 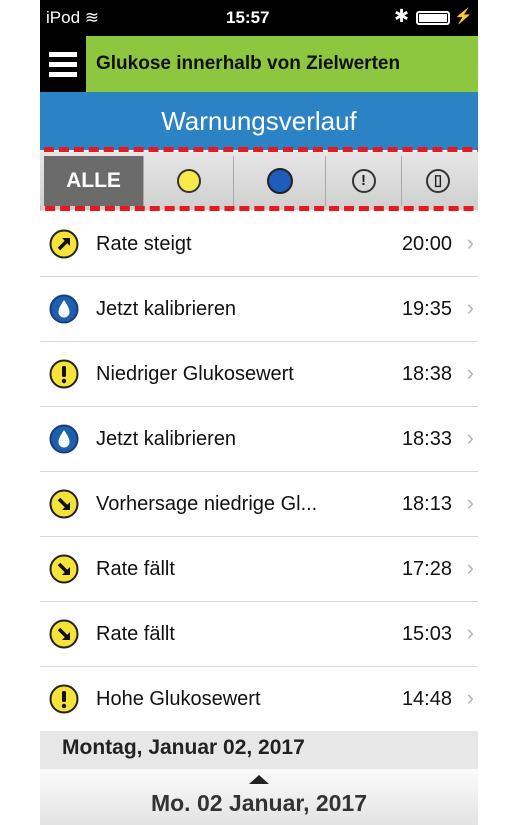 I want to click on alert-row: Jetzt kalibrieren 18:33 ›, so click(x=259, y=439).